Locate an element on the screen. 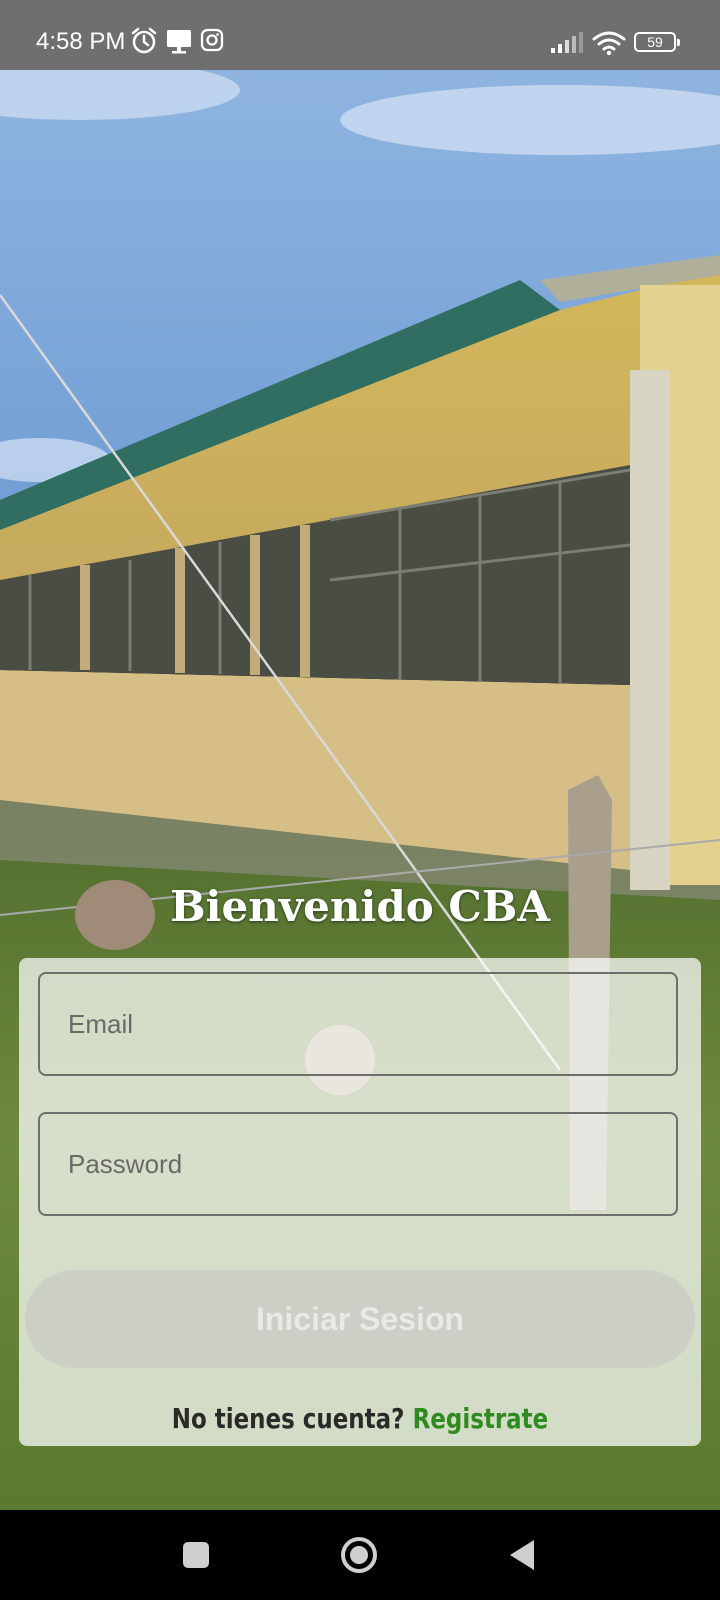 Image resolution: width=720 pixels, height=1600 pixels. instagram-icon is located at coordinates (212, 40).